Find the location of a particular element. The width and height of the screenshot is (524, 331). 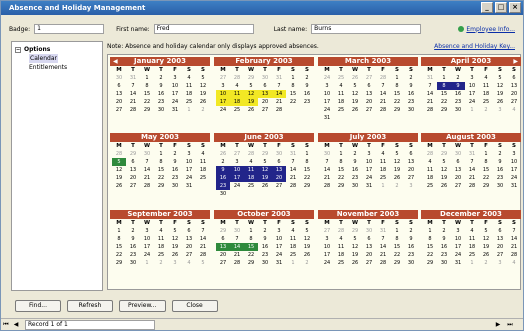

calendar-day: 18 is located at coordinates (237, 102).